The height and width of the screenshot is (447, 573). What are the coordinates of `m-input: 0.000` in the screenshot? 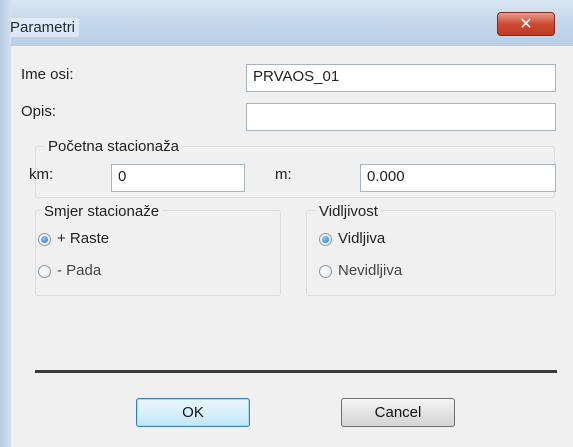 It's located at (458, 178).